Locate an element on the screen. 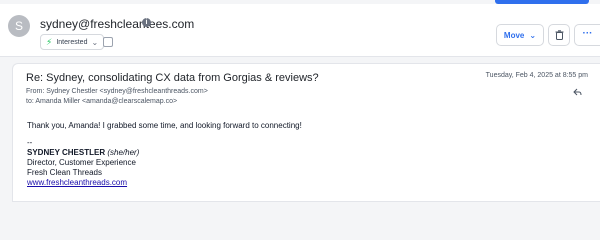  email-date: Tuesday, Feb 4, 2025 at 8:55 pm is located at coordinates (536, 75).